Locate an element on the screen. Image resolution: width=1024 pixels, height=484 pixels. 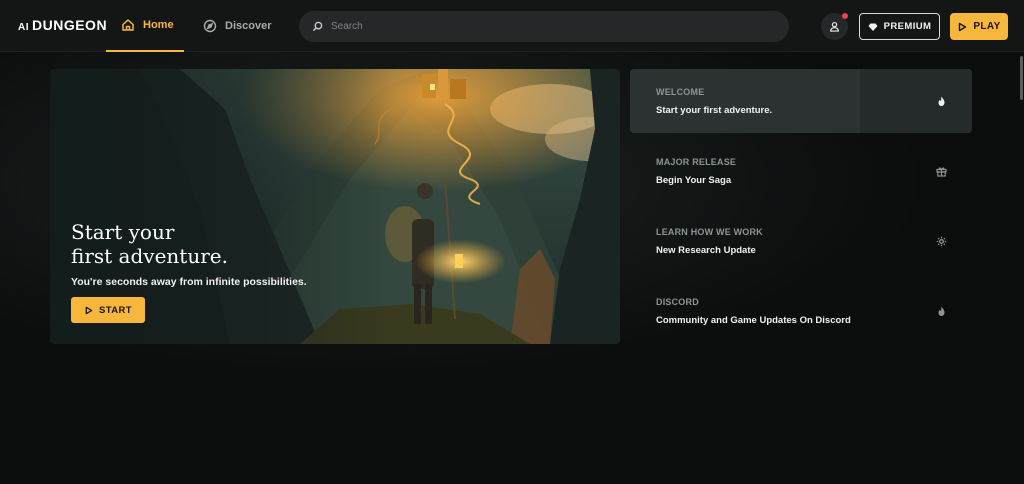
user-icon is located at coordinates (834, 26).